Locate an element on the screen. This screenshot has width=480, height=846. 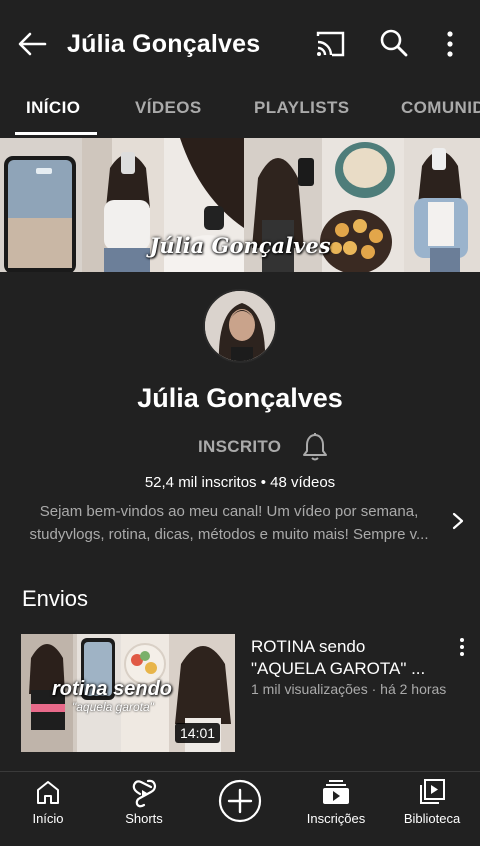
arrow-left-icon is located at coordinates (32, 44).